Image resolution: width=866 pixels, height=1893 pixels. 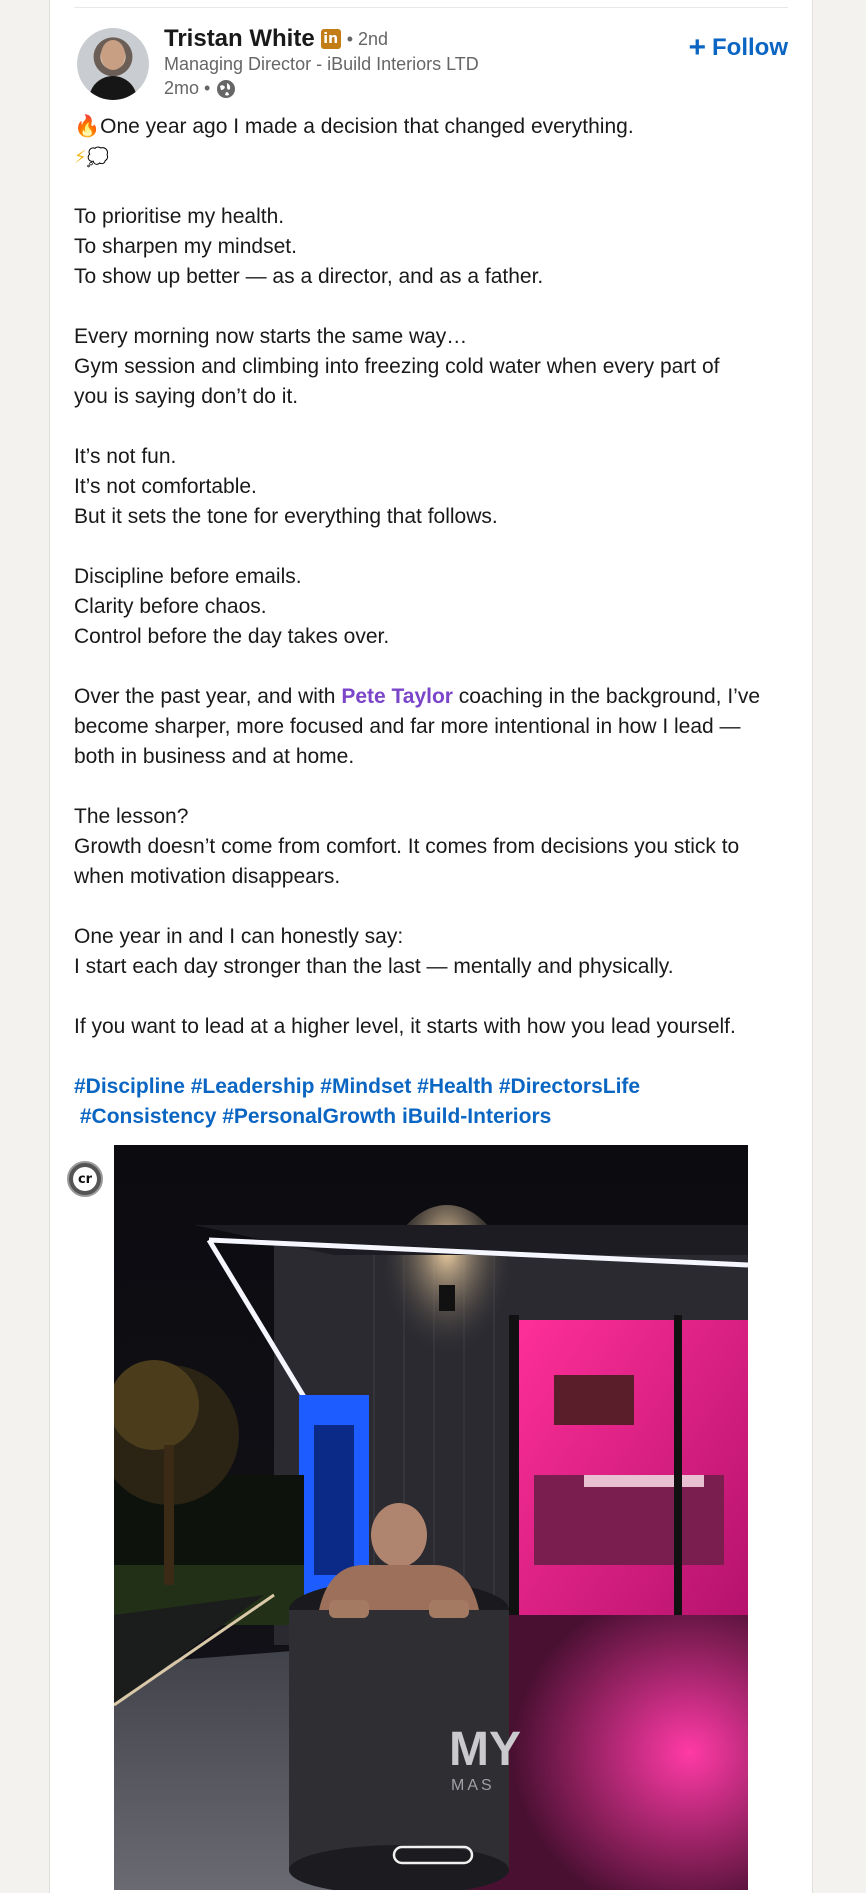 What do you see at coordinates (321, 64) in the screenshot?
I see `author-headline: Managing Director - iBuild Interiors LTD` at bounding box center [321, 64].